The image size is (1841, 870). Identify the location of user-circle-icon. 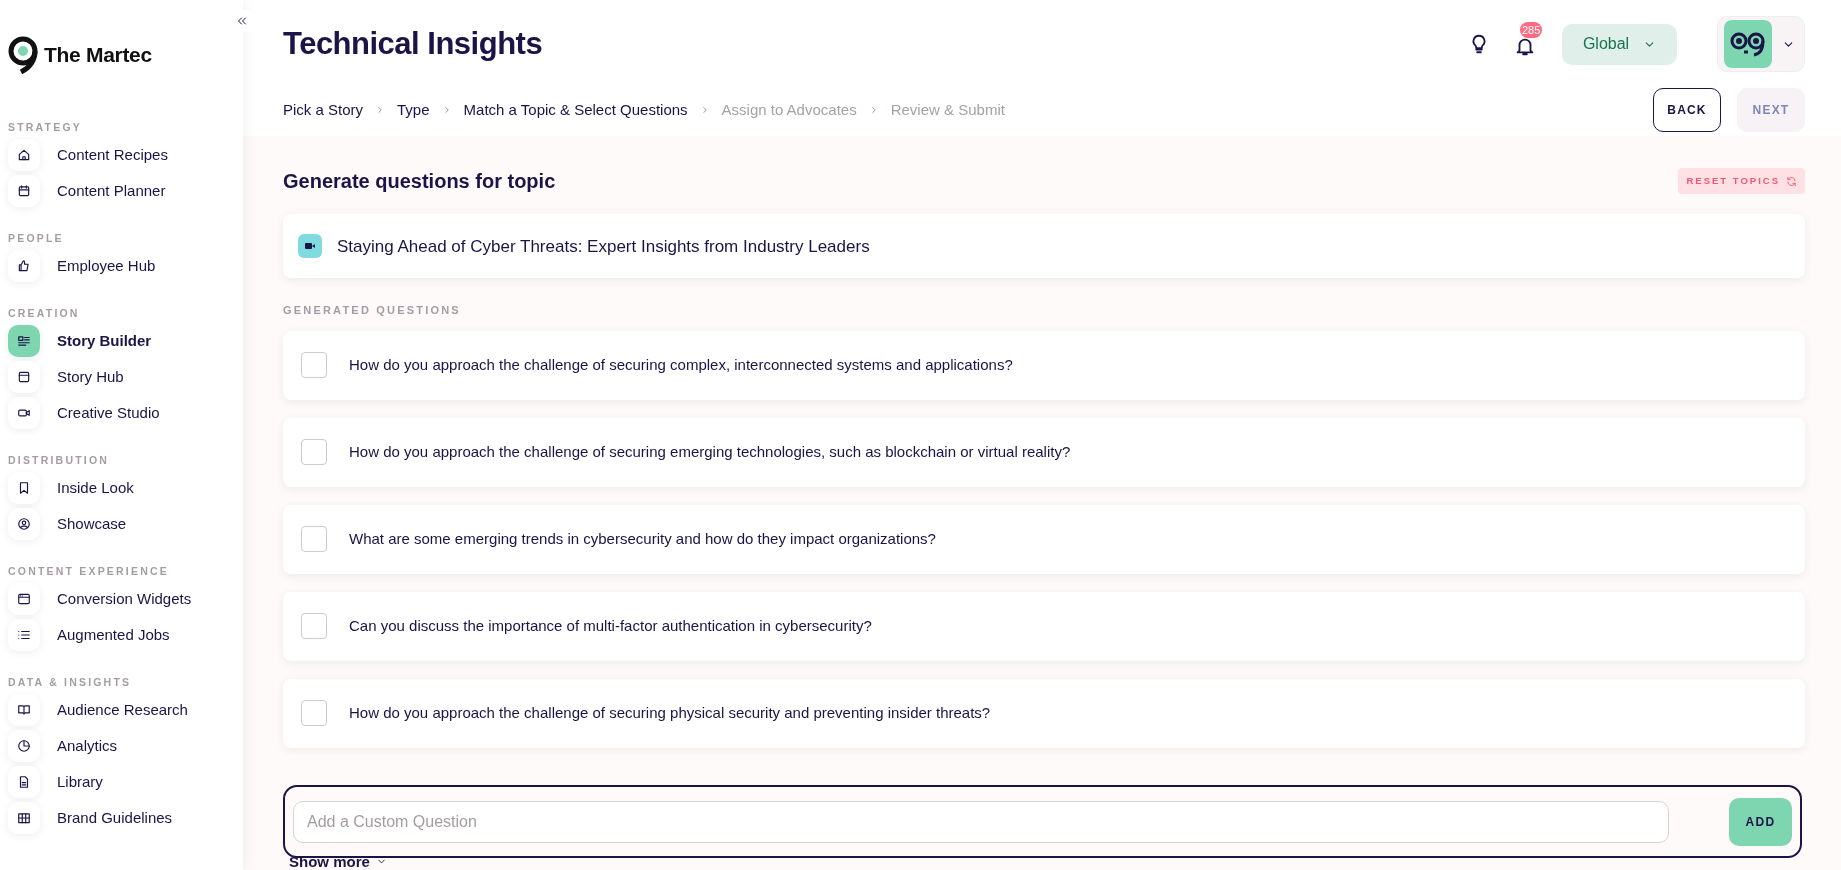
(24, 524).